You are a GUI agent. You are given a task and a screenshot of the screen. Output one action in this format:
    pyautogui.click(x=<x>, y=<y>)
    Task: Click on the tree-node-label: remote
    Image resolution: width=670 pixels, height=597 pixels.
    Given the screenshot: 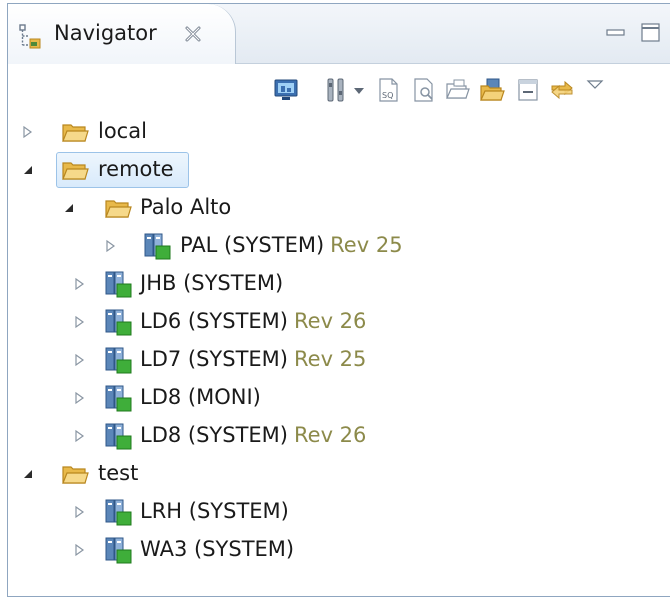 What is the action you would take?
    pyautogui.click(x=136, y=169)
    